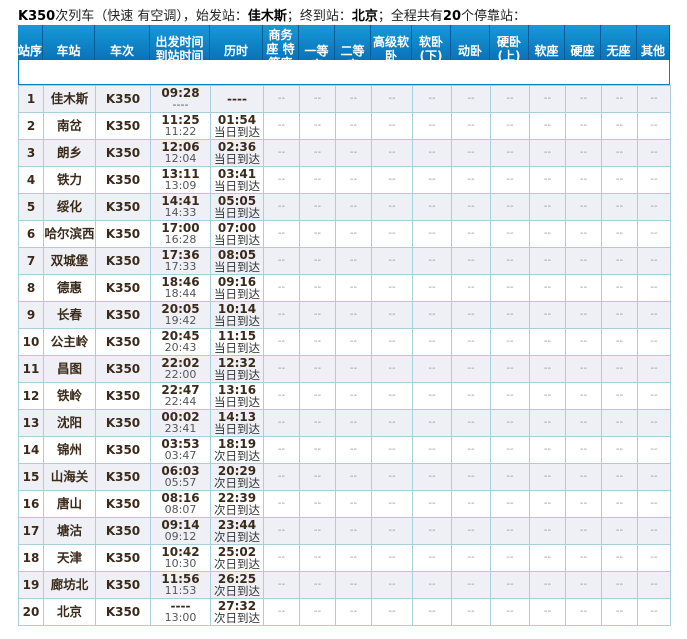 This screenshot has width=687, height=639. I want to click on times: 06:03 05:57, so click(180, 477).